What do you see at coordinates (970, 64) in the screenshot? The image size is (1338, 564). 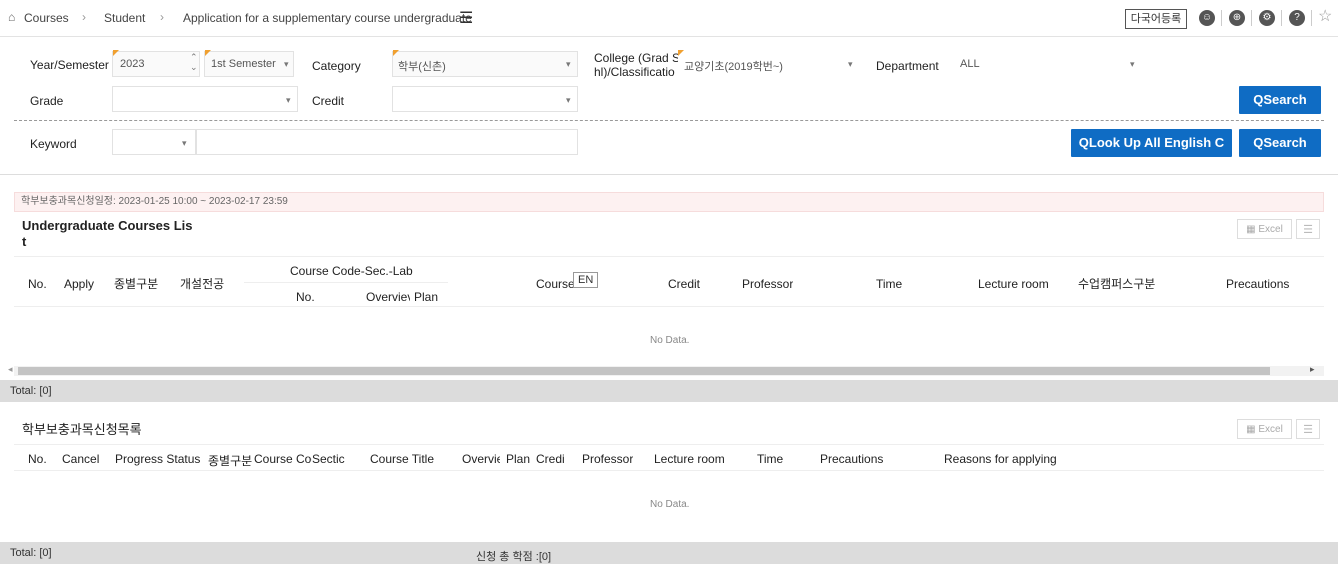 I see `department-value: ALL` at bounding box center [970, 64].